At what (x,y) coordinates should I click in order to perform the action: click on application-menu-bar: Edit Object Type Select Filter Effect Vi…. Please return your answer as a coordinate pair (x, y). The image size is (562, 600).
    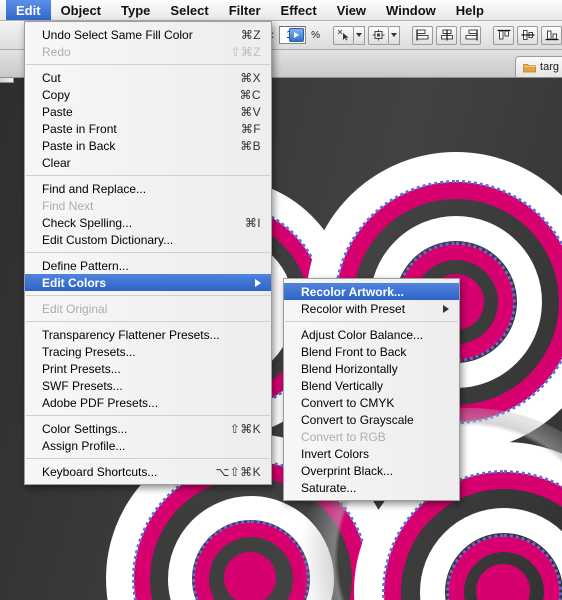
    Looking at the image, I should click on (281, 10).